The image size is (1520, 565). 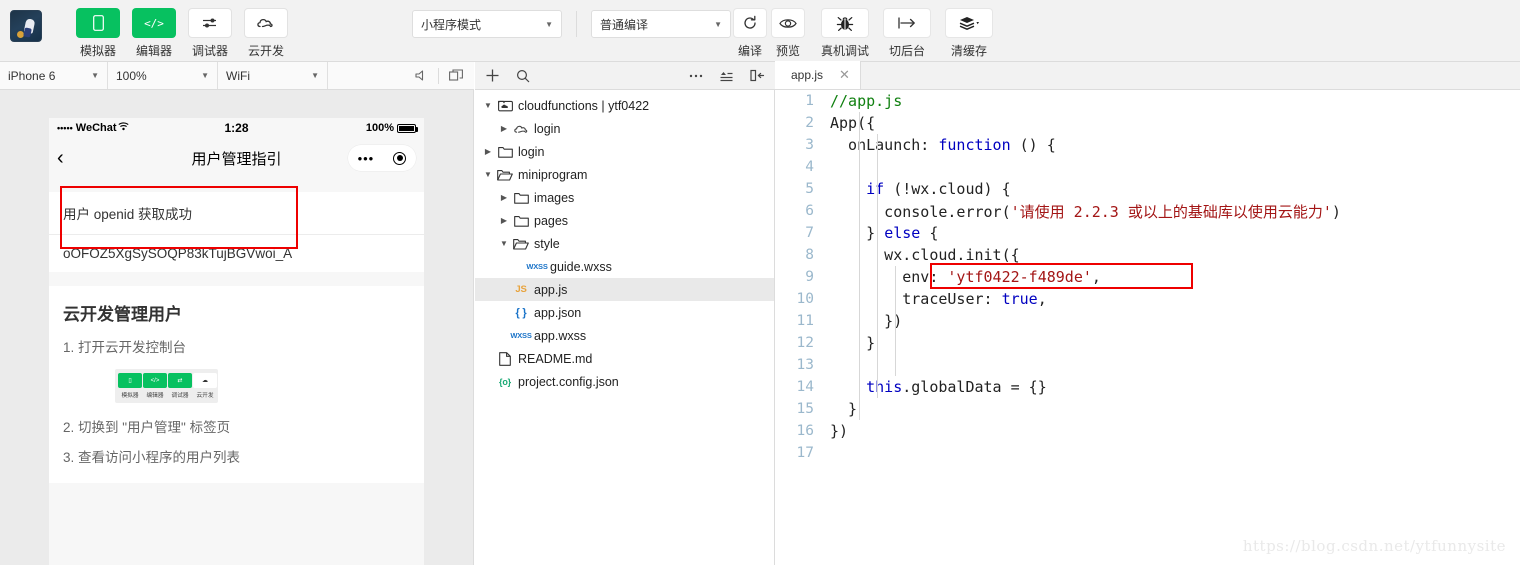 What do you see at coordinates (505, 105) in the screenshot?
I see `cloud-folder-icon` at bounding box center [505, 105].